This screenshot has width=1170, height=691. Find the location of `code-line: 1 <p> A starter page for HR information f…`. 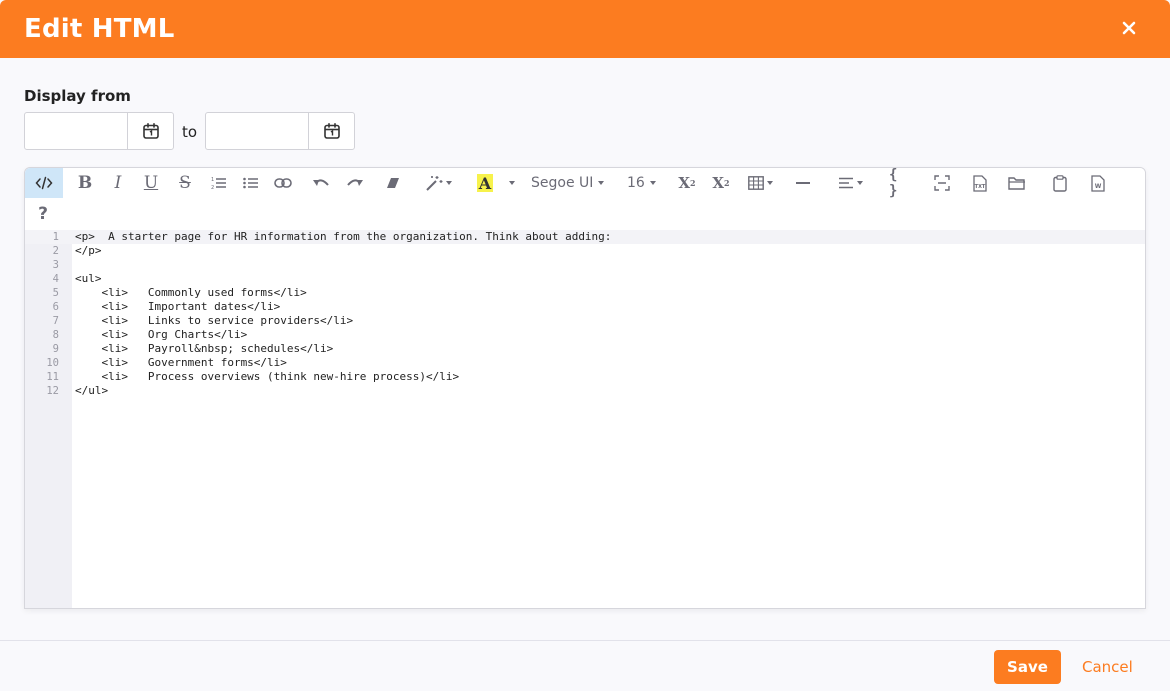

code-line: 1 <p> A starter page for HR information f… is located at coordinates (585, 237).